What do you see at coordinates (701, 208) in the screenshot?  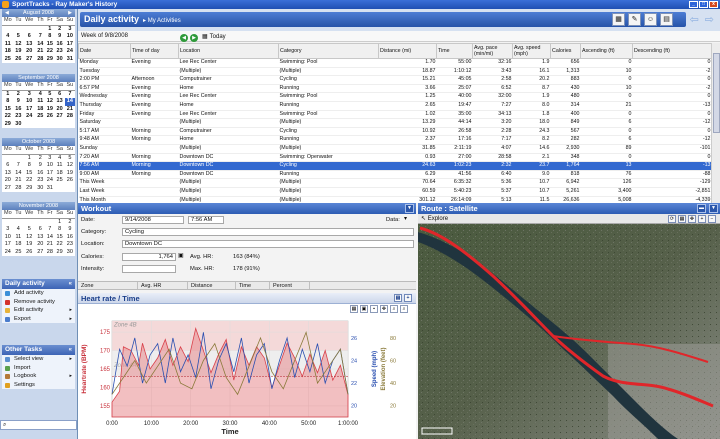 I see `route-options-icon: ▬` at bounding box center [701, 208].